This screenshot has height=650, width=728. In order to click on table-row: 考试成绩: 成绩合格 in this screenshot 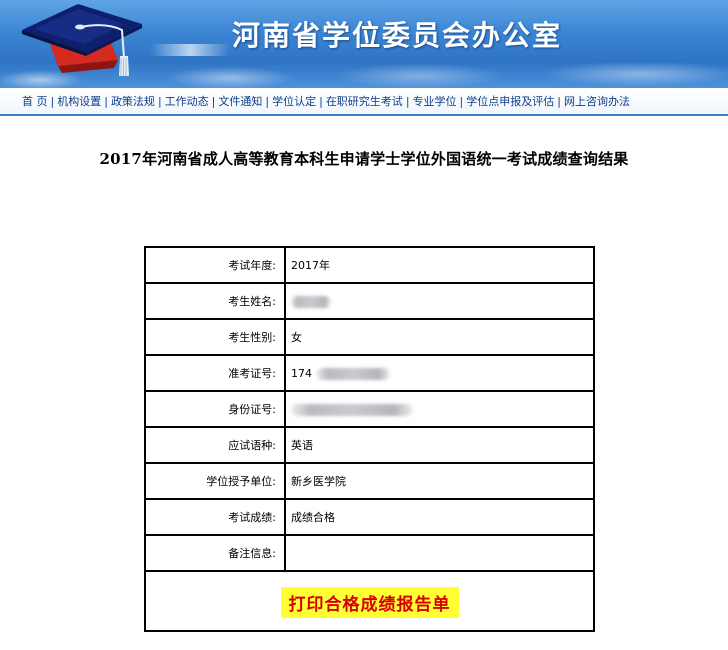, I will do `click(369, 517)`.